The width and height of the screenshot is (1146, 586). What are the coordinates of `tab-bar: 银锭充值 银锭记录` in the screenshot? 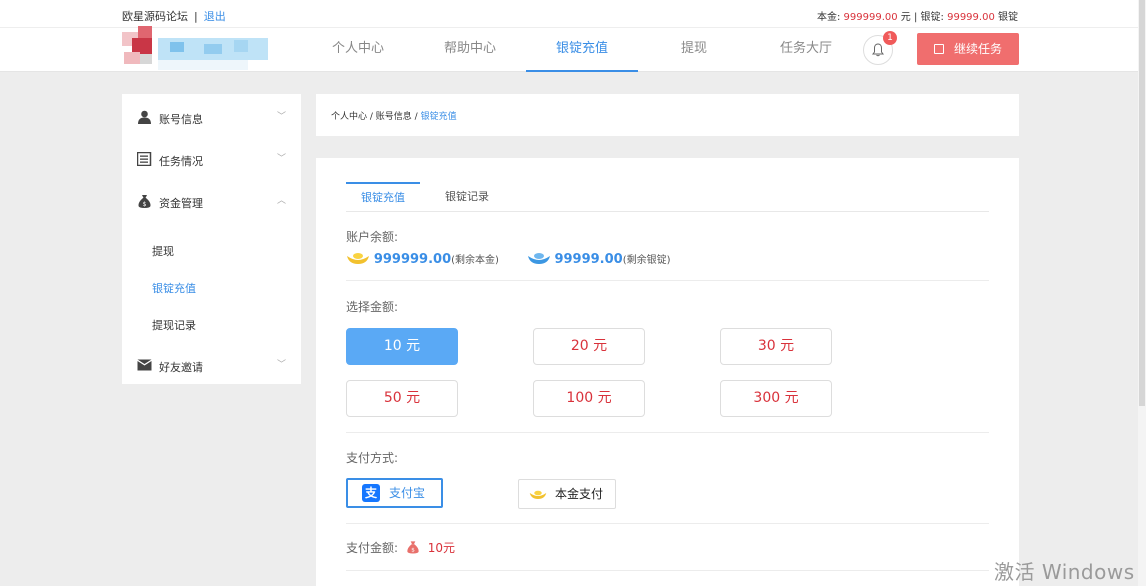 It's located at (667, 197).